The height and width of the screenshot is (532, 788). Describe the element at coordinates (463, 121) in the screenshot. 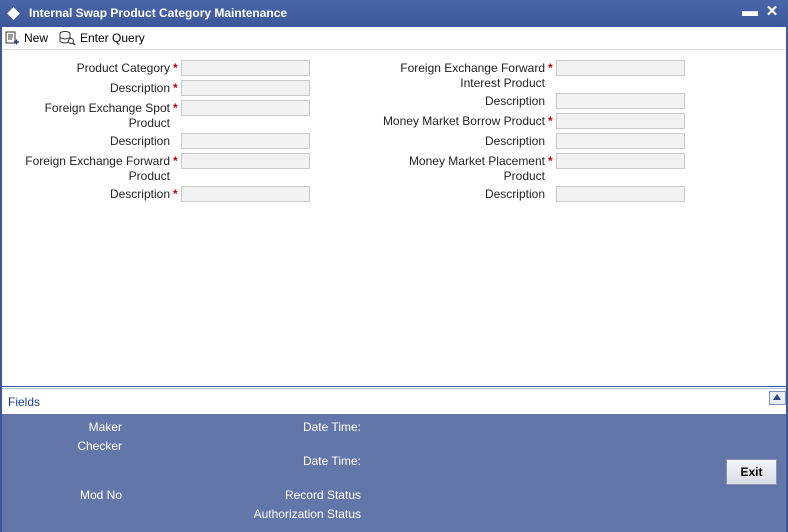

I see `mm-borrow-product-label: Money Market Borrow Product` at that location.